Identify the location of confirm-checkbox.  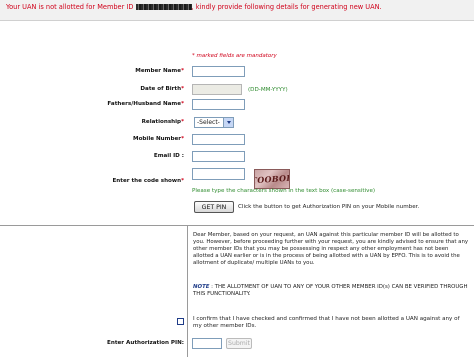
(180, 321).